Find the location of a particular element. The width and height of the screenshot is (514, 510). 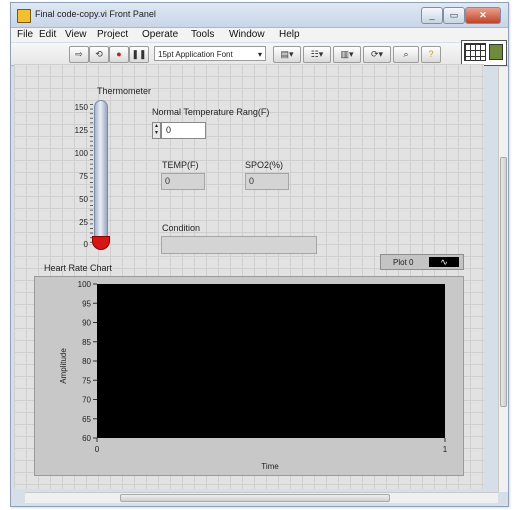

run-continuously-icon: ⟲ is located at coordinates (99, 54).